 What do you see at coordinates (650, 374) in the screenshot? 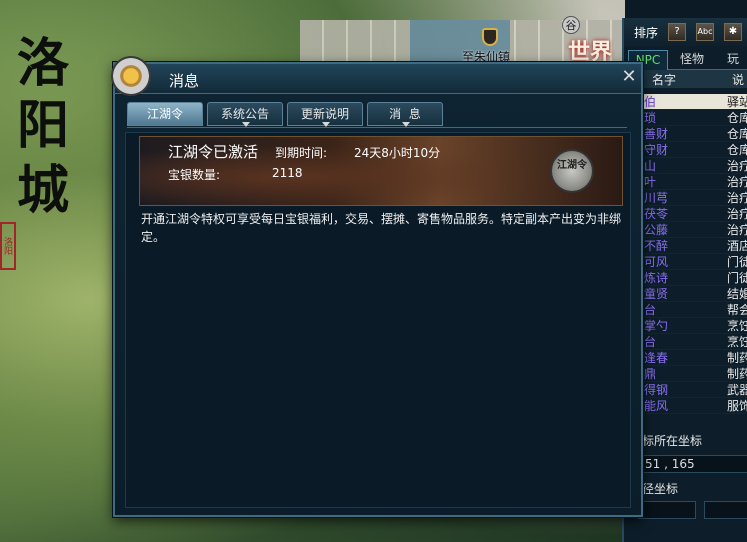
I see `npc-name: 鼎` at bounding box center [650, 374].